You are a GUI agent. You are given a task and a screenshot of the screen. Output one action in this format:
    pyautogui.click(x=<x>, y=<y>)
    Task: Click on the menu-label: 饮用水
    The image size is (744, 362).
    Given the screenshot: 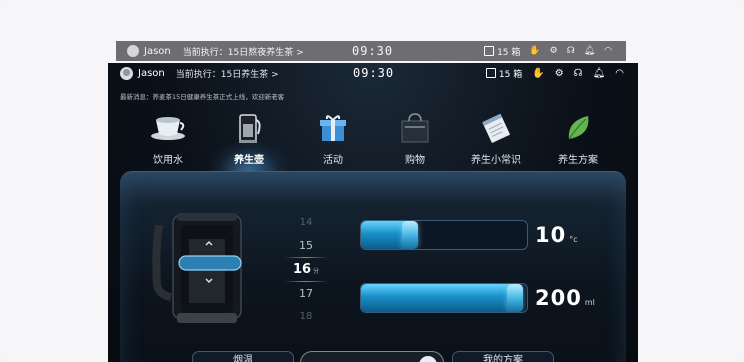 What is the action you would take?
    pyautogui.click(x=168, y=160)
    